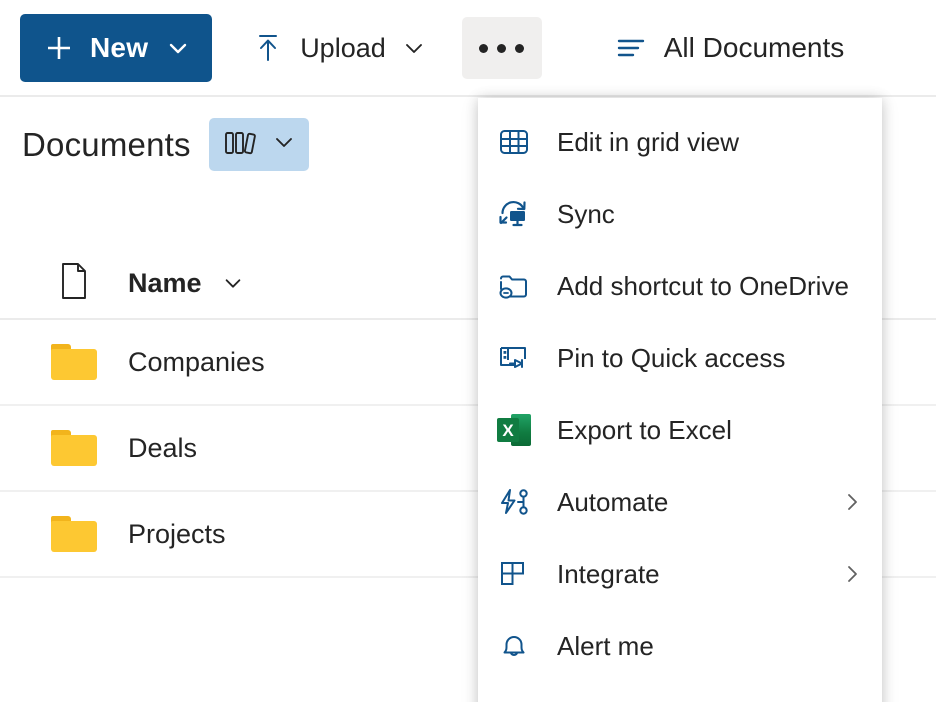 This screenshot has height=702, width=936. What do you see at coordinates (519, 286) in the screenshot?
I see `add-shortcut-onedrive-icon` at bounding box center [519, 286].